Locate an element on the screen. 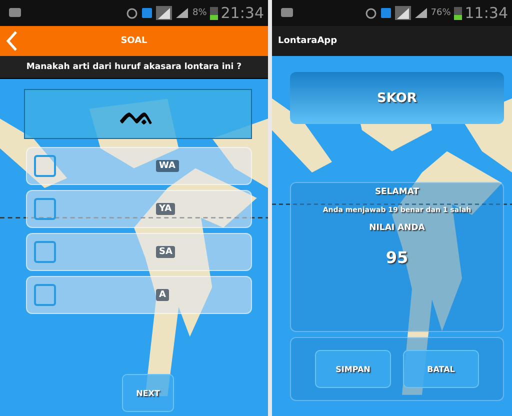 The height and width of the screenshot is (416, 512). battery-percent: 8% is located at coordinates (199, 13).